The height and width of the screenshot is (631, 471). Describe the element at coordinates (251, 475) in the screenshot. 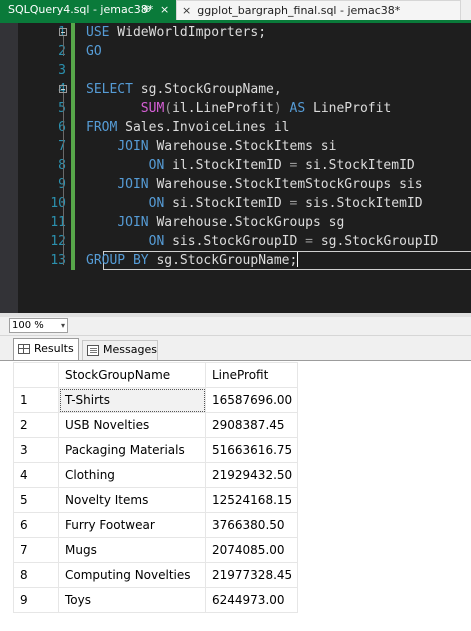

I see `cell-lineprofit: 21929432.50` at that location.